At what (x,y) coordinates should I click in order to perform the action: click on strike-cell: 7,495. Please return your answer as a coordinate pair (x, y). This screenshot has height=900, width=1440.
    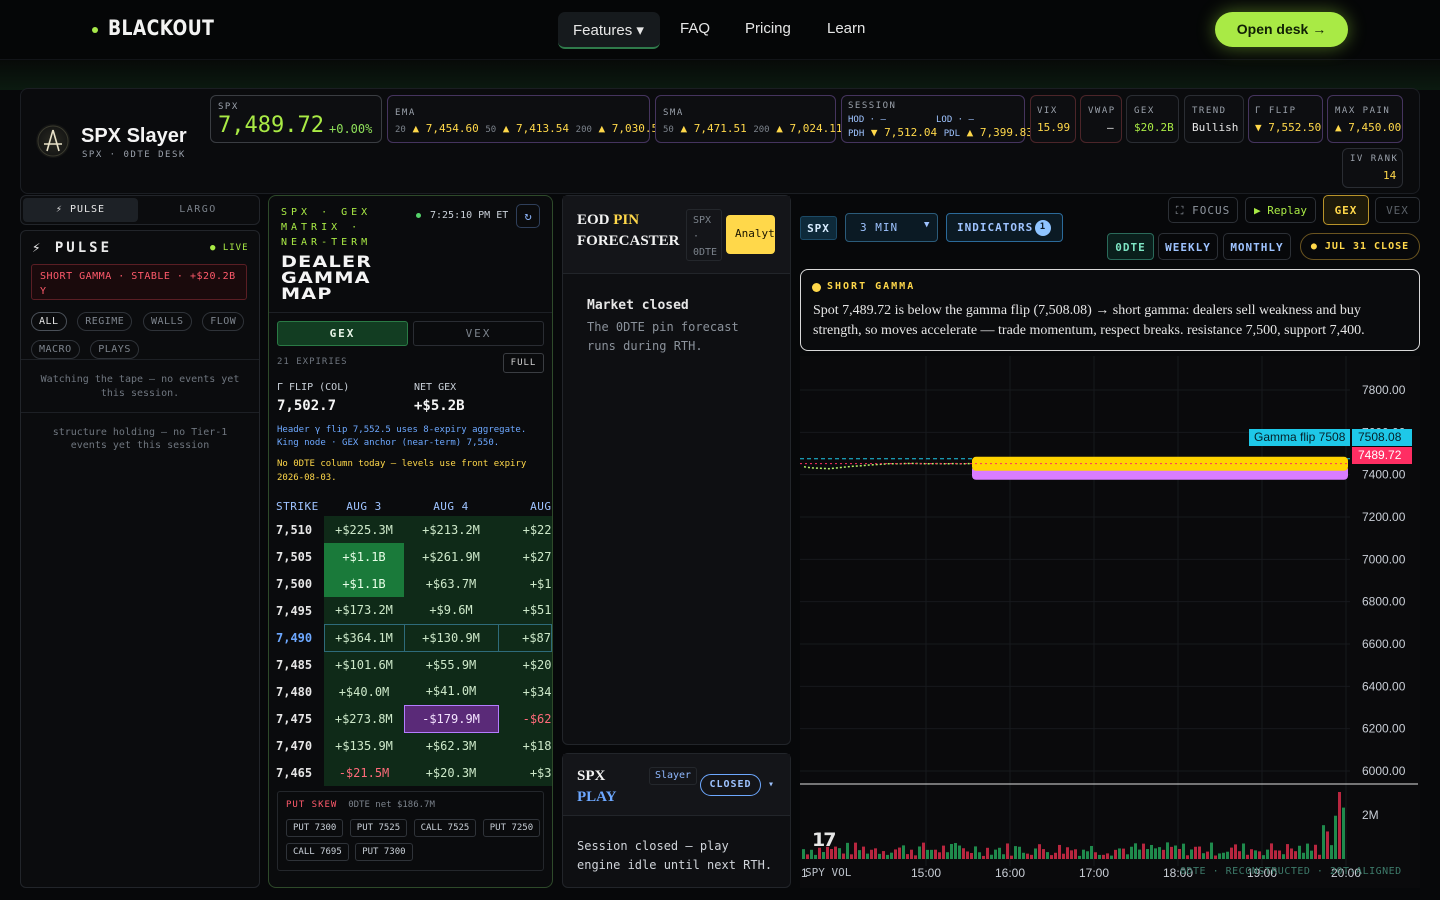
    Looking at the image, I should click on (294, 610).